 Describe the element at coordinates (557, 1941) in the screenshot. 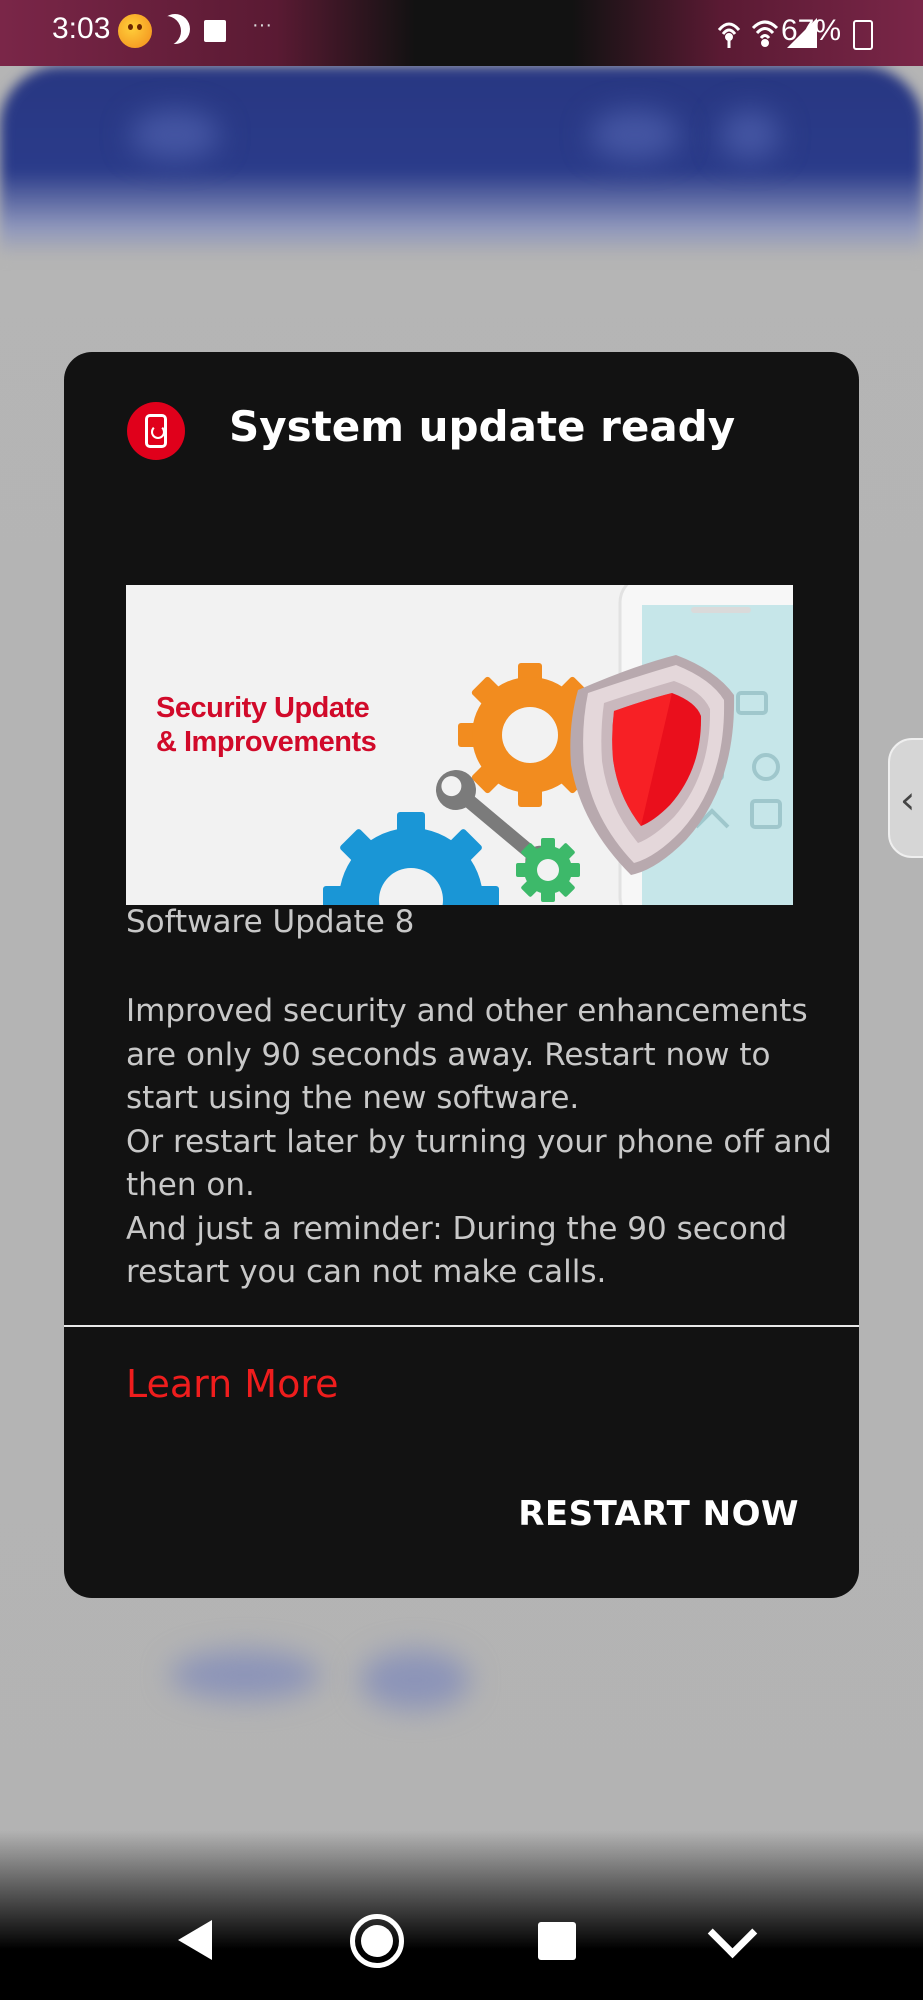

I see `recents-icon` at that location.